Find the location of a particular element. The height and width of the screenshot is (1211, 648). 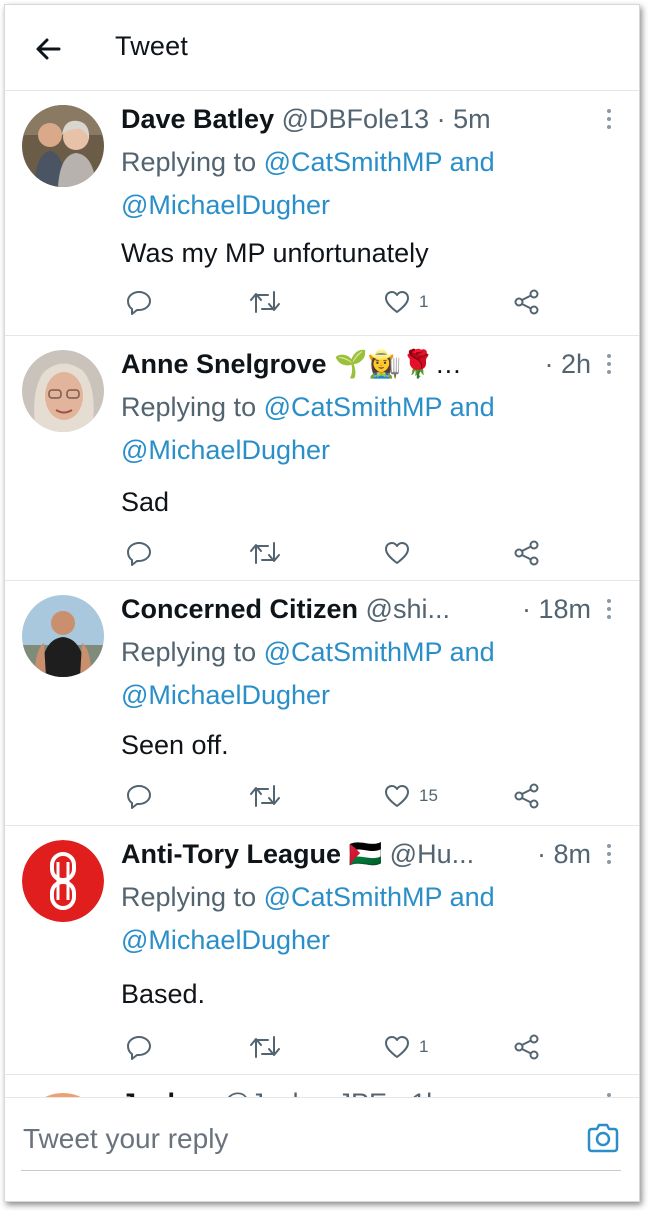

tweet-header: Dave Batley @DBFole13 · 5m is located at coordinates (360, 119).